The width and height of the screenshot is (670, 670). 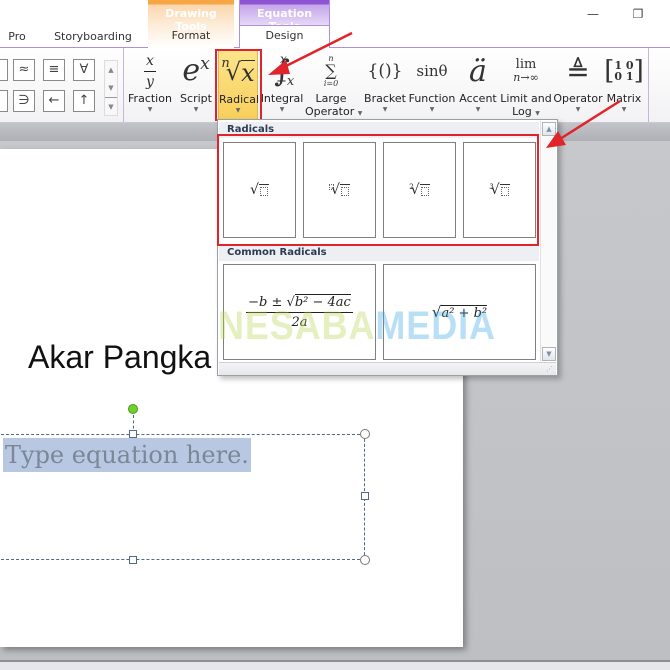 I want to click on rotation-handle, so click(x=133, y=409).